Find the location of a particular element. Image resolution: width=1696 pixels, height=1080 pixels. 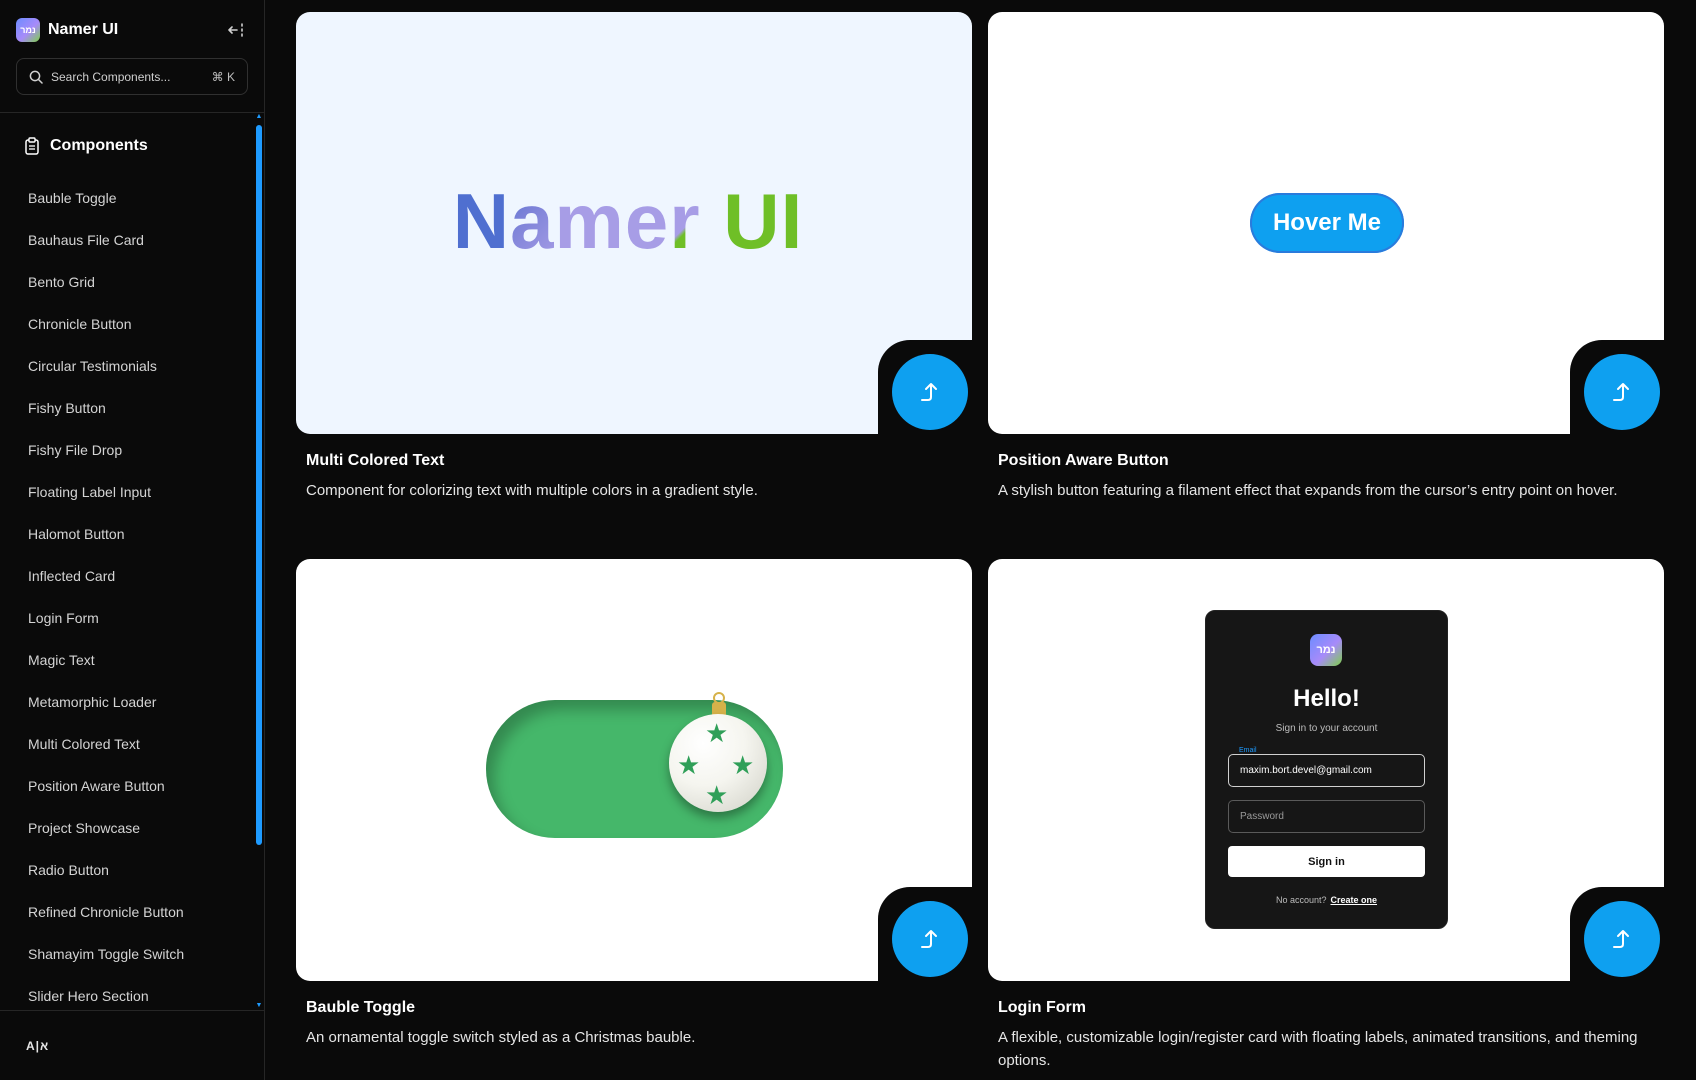

search-input: Search Components... ⌘ K is located at coordinates (132, 76).